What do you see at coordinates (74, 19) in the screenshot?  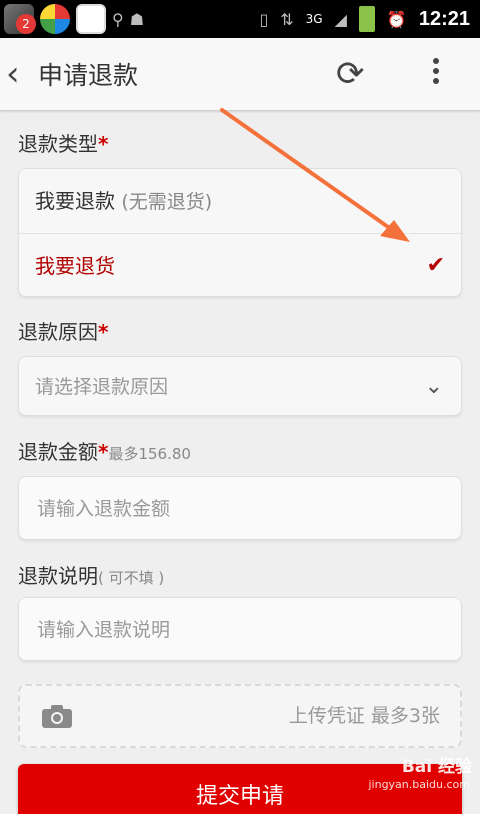 I see `notification-area: 2 ⚲ ☗` at bounding box center [74, 19].